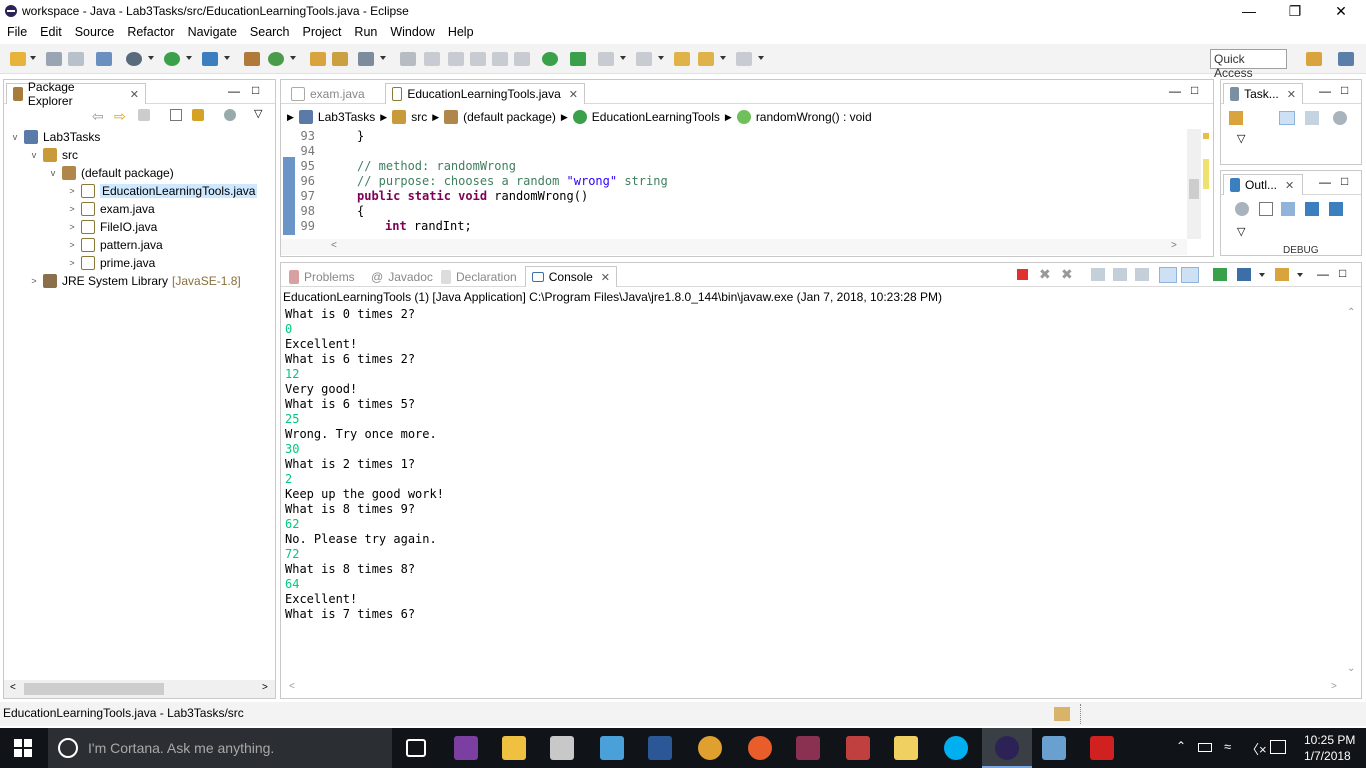 This screenshot has width=1366, height=768. What do you see at coordinates (1054, 748) in the screenshot?
I see `photos-icon` at bounding box center [1054, 748].